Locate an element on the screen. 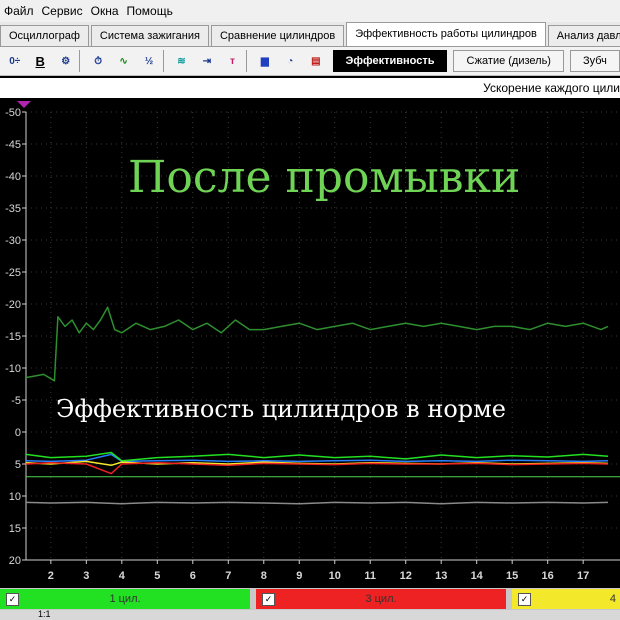 This screenshot has height=620, width=620. bars-icon: ▆ is located at coordinates (264, 61).